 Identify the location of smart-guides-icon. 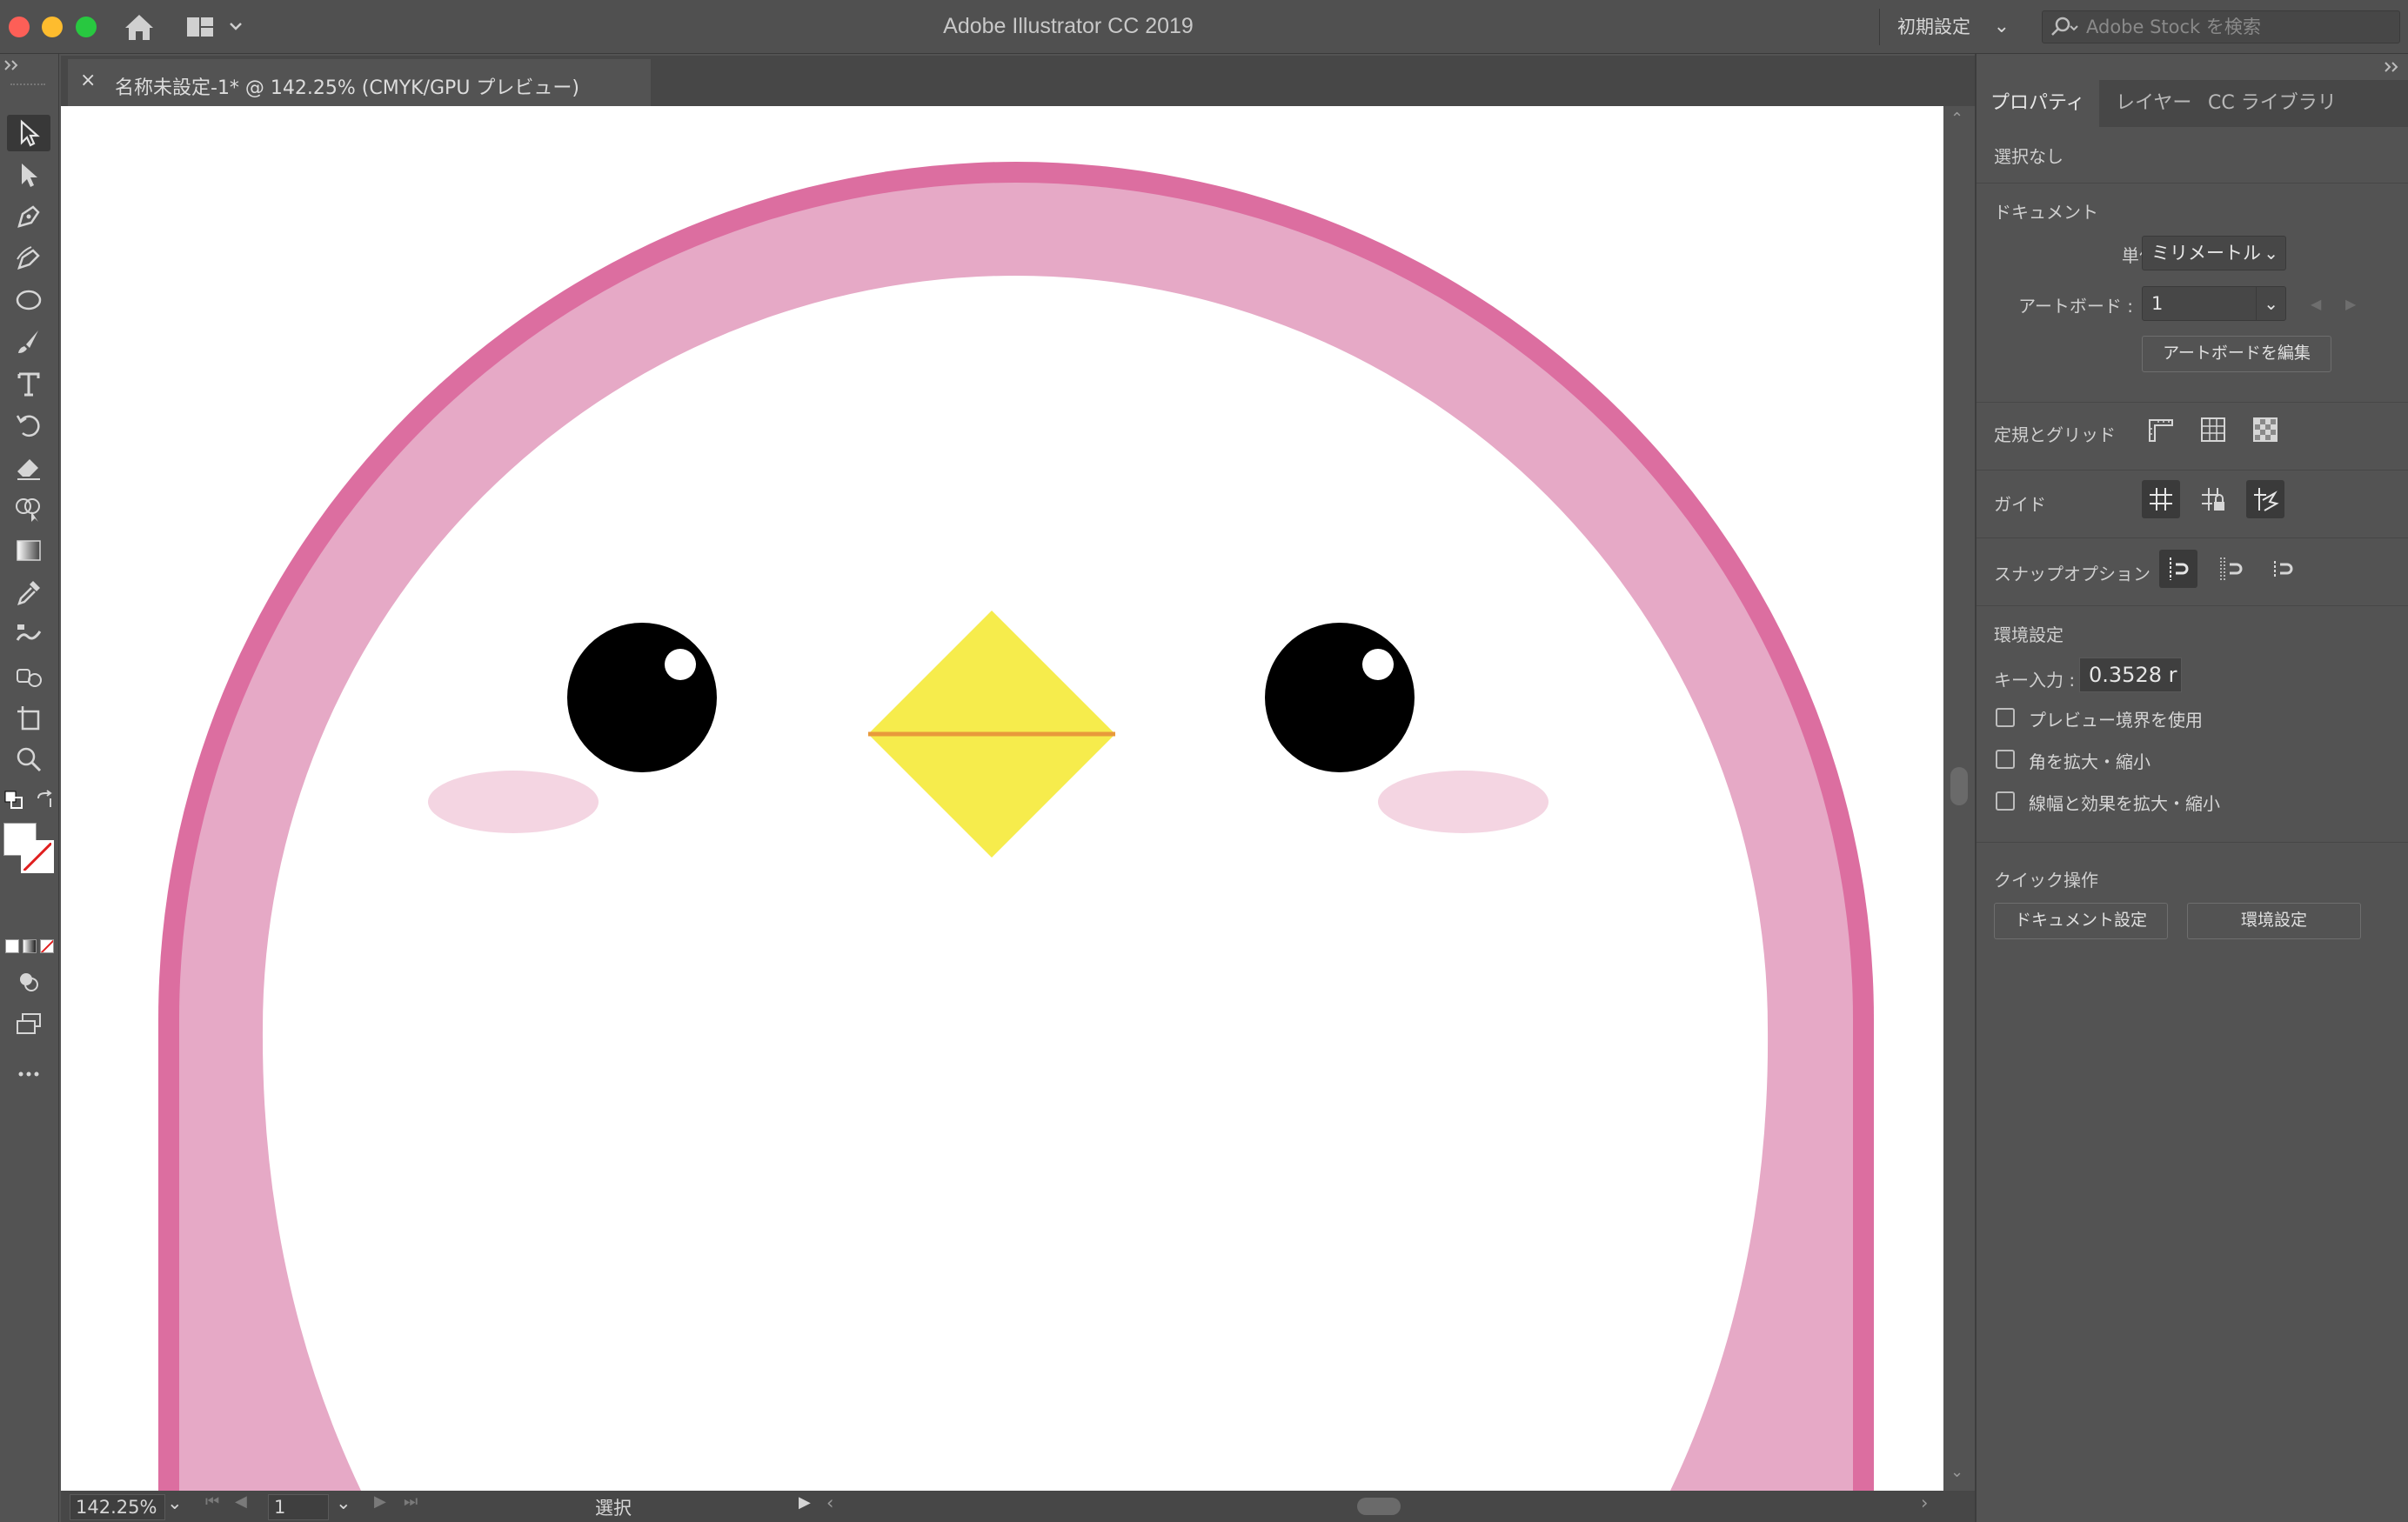
(2266, 499).